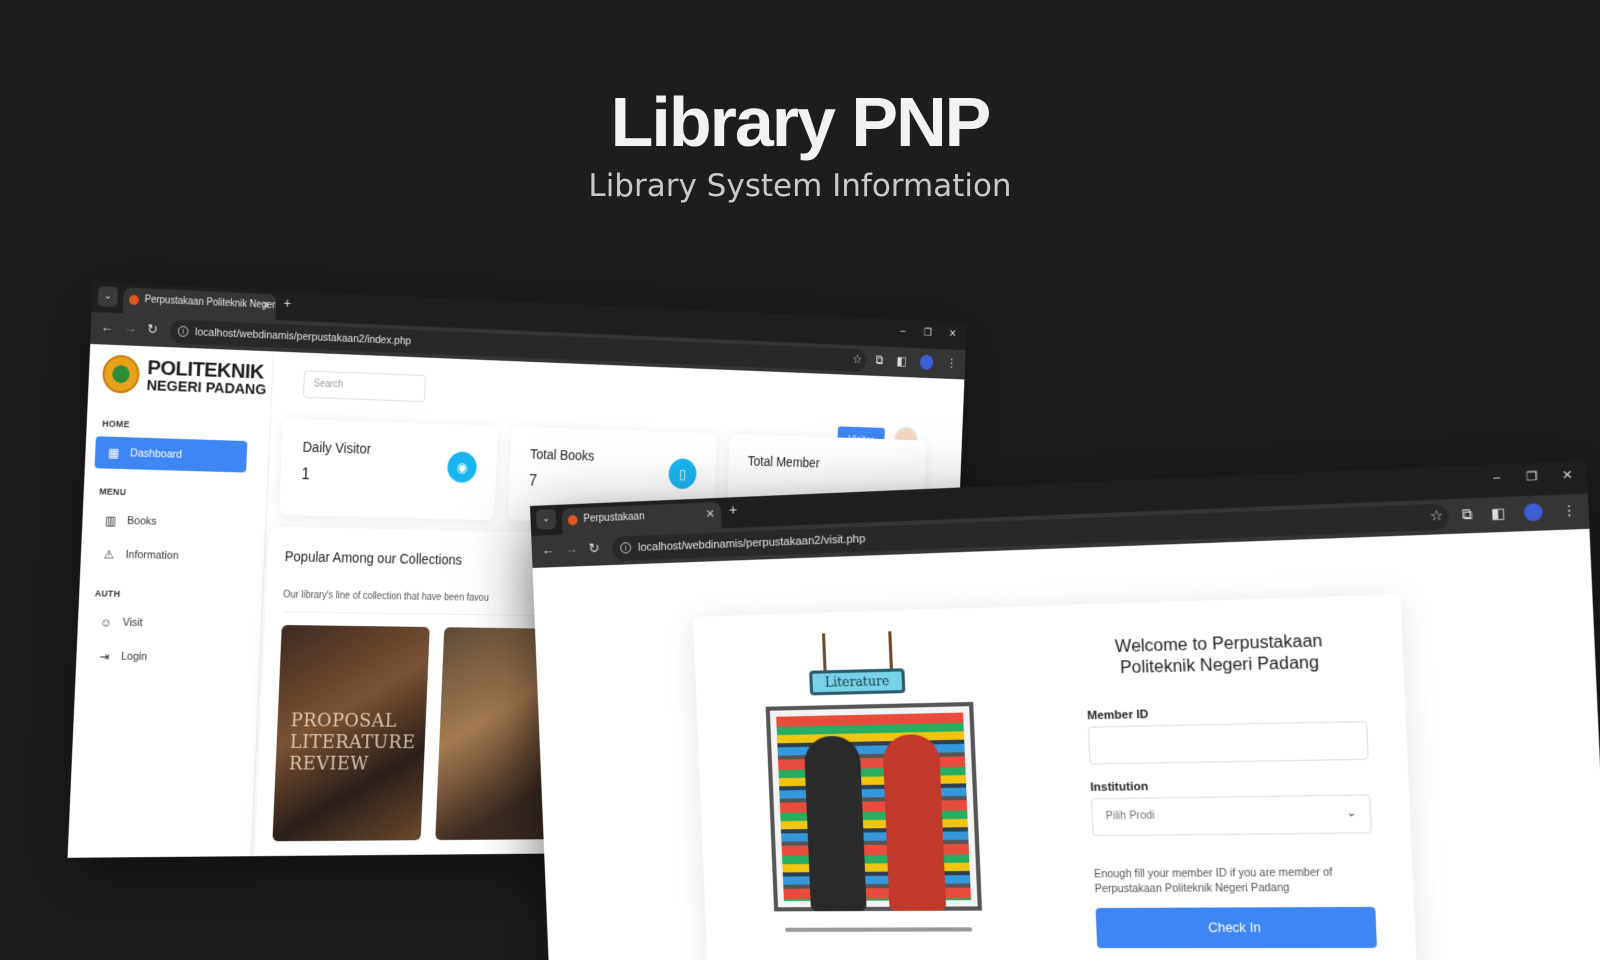 The image size is (1600, 960). What do you see at coordinates (116, 424) in the screenshot?
I see `section-home: HOME` at bounding box center [116, 424].